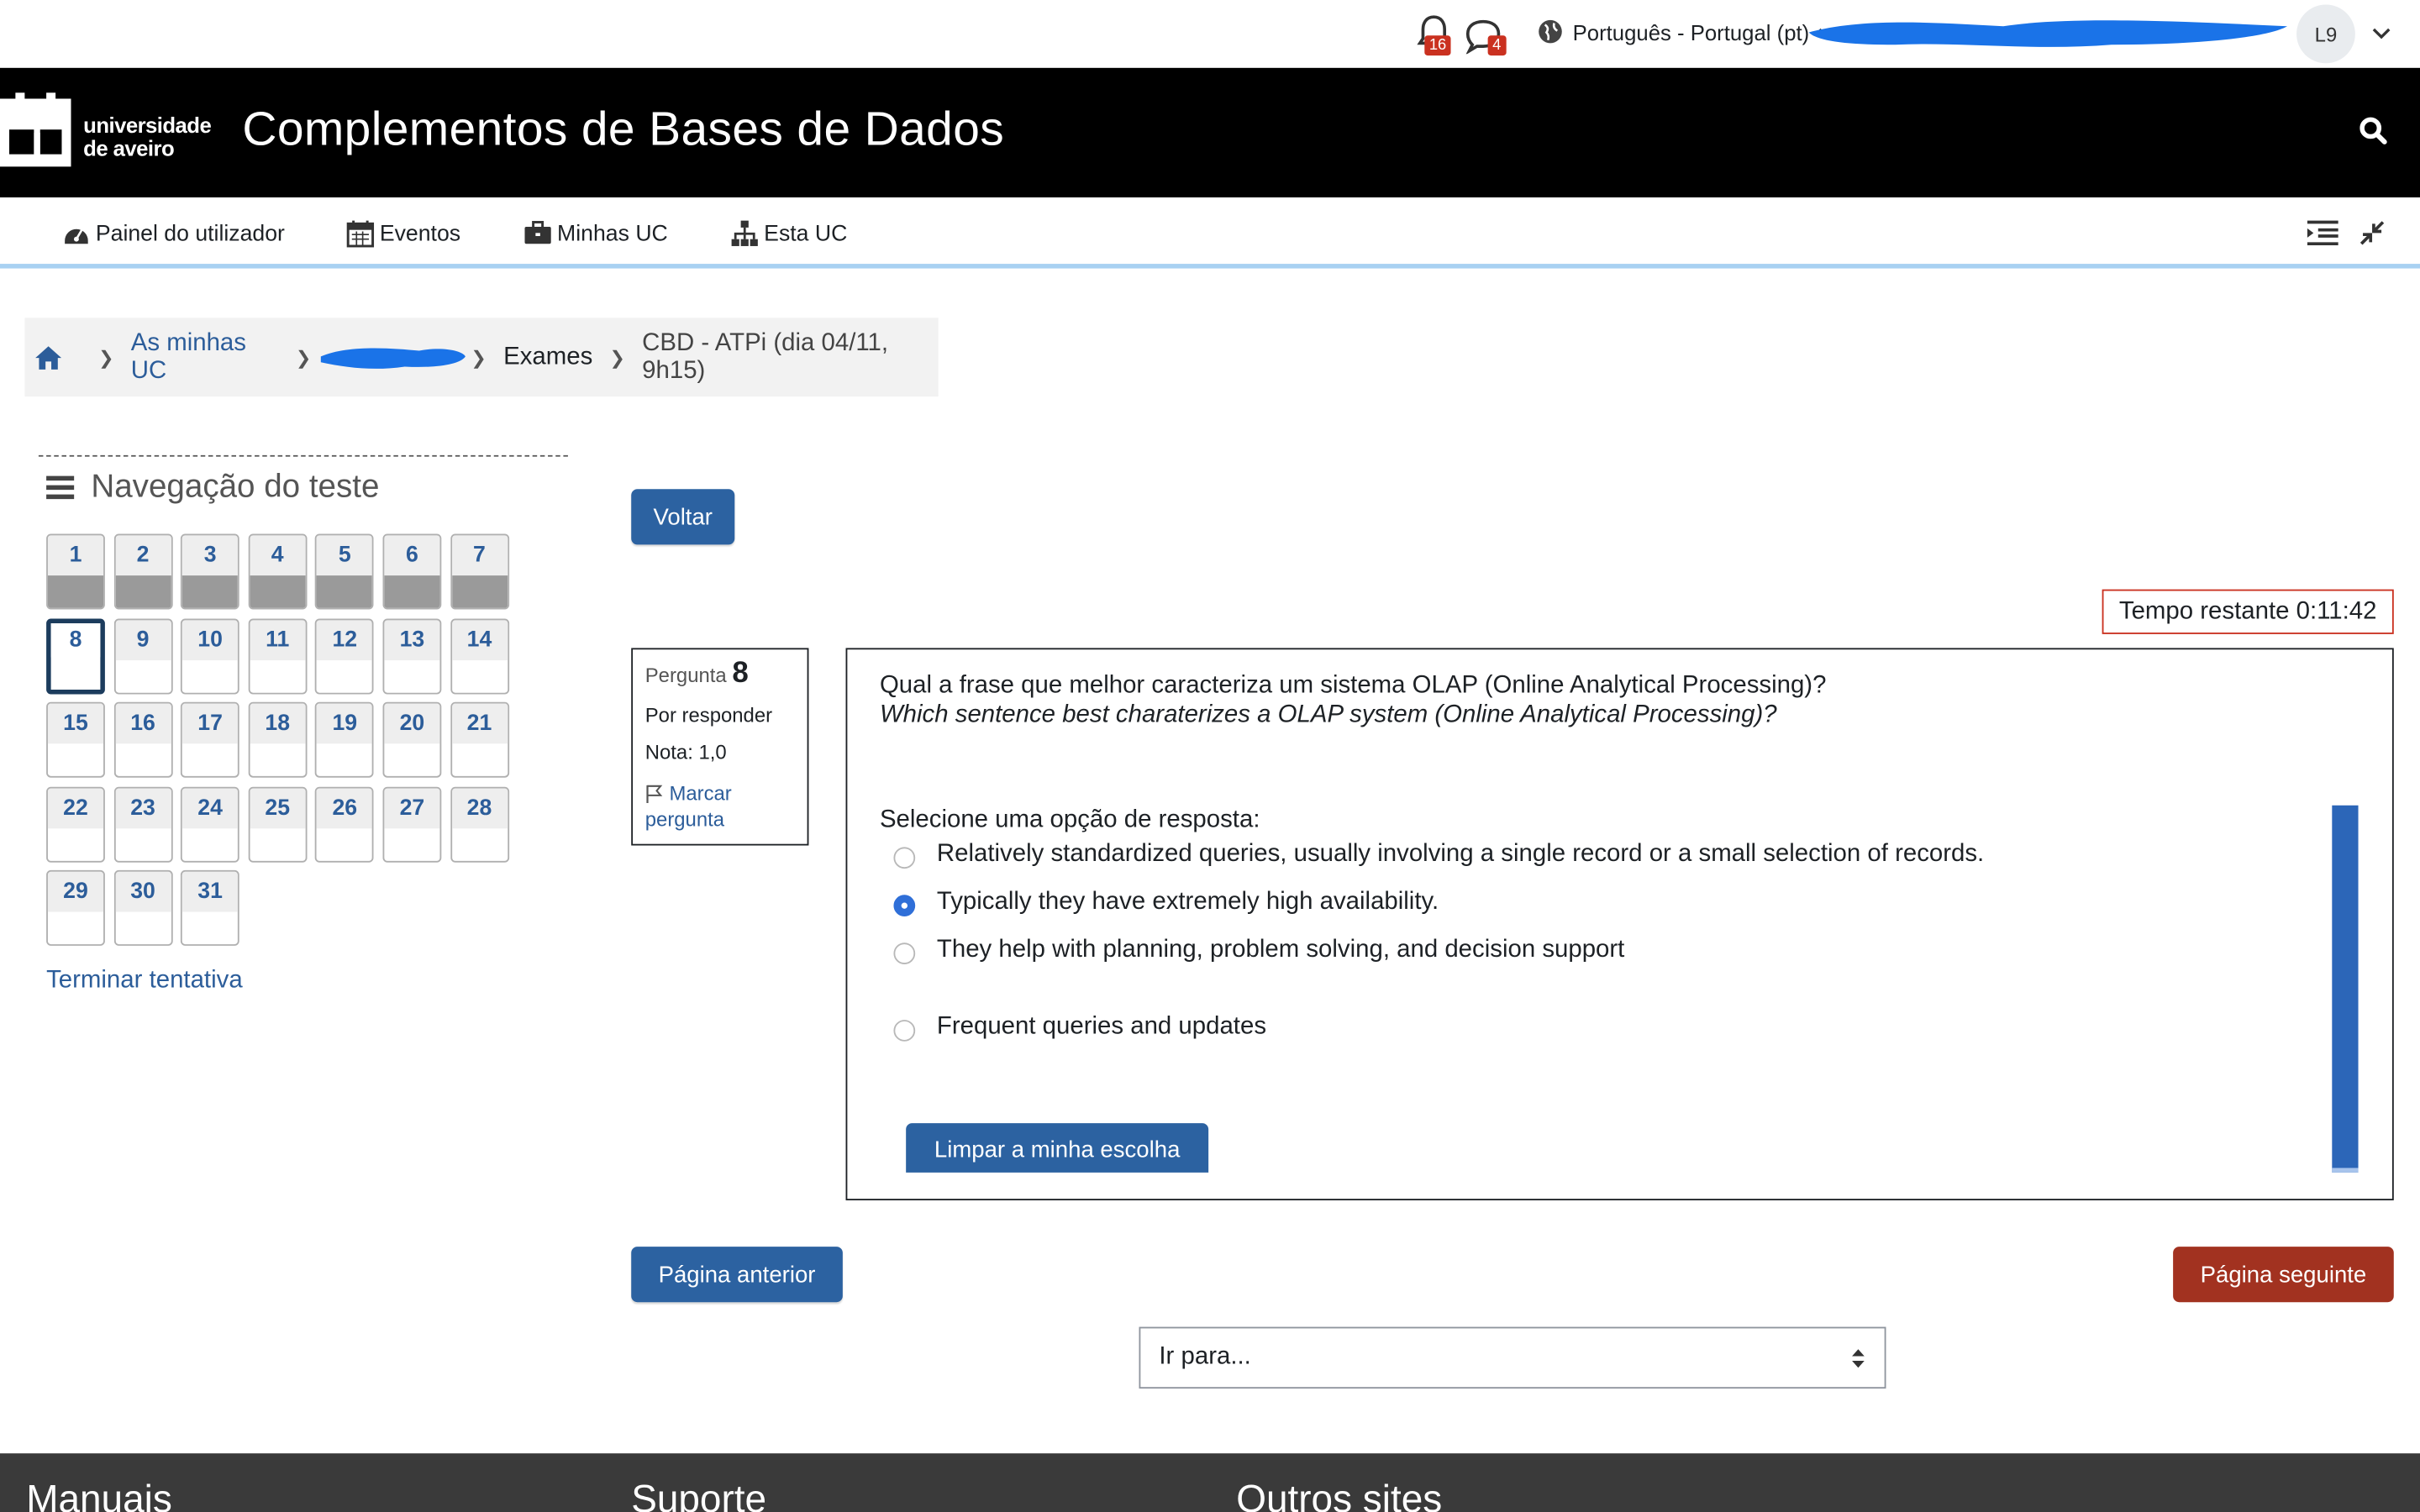  What do you see at coordinates (2374, 131) in the screenshot?
I see `search-icon` at bounding box center [2374, 131].